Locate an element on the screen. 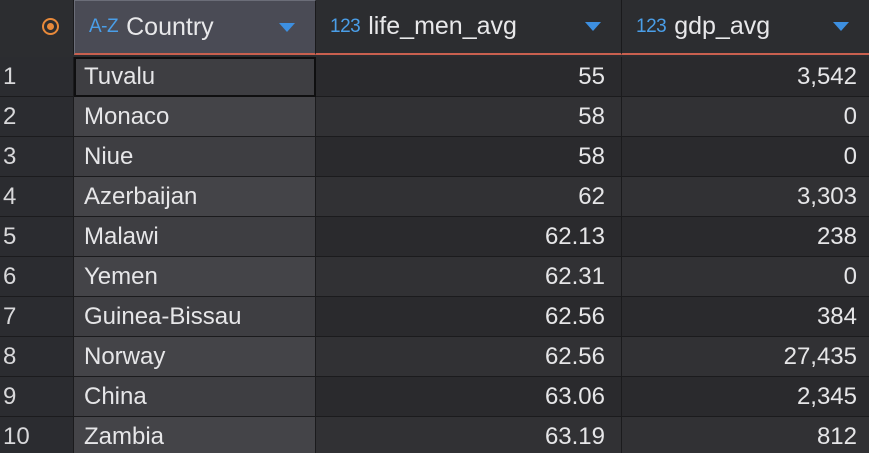 The height and width of the screenshot is (453, 869). row-number: 3 is located at coordinates (37, 157).